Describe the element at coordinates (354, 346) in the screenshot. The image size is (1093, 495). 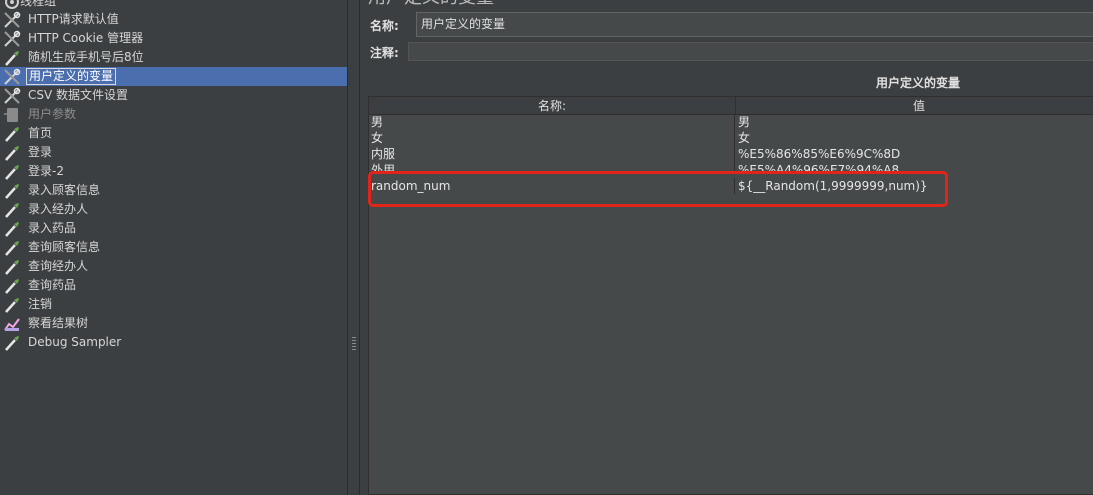
I see `divider-grip-icon` at that location.